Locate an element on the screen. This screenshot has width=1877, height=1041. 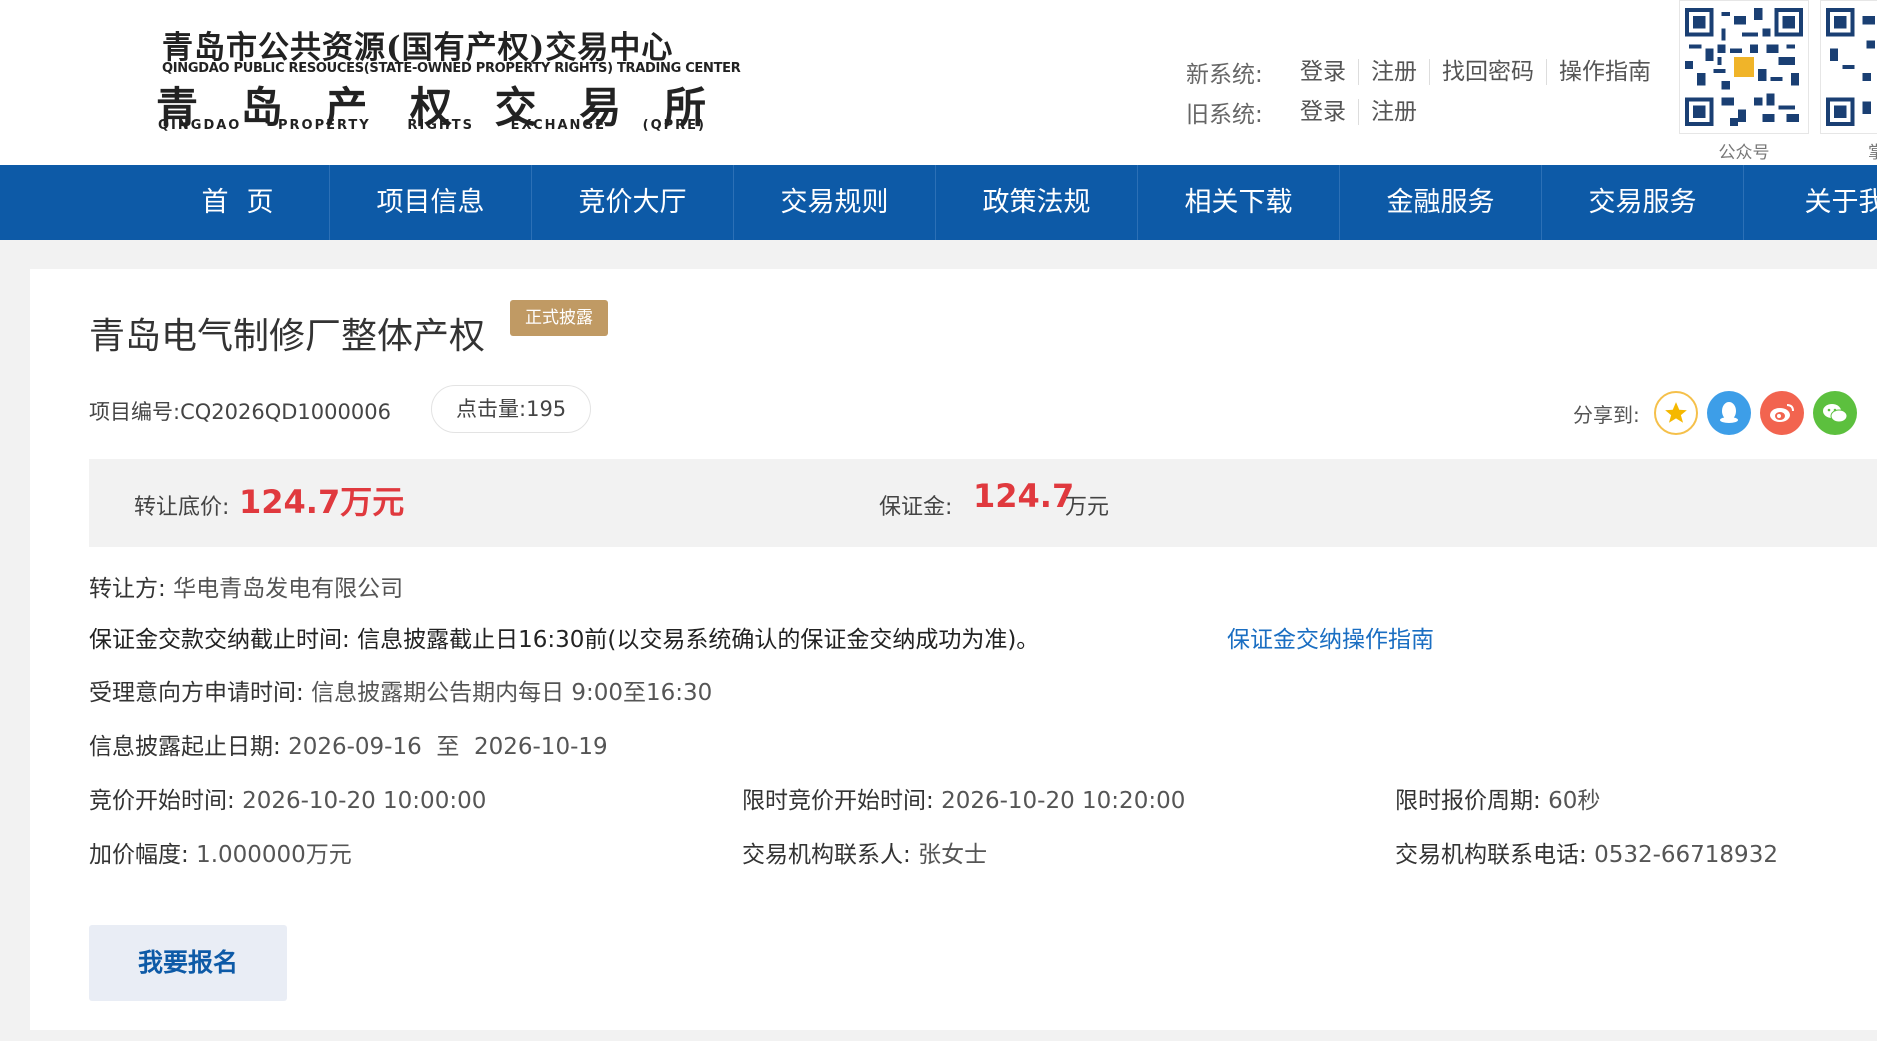
nav-finance: 金融服务 is located at coordinates (1441, 202).